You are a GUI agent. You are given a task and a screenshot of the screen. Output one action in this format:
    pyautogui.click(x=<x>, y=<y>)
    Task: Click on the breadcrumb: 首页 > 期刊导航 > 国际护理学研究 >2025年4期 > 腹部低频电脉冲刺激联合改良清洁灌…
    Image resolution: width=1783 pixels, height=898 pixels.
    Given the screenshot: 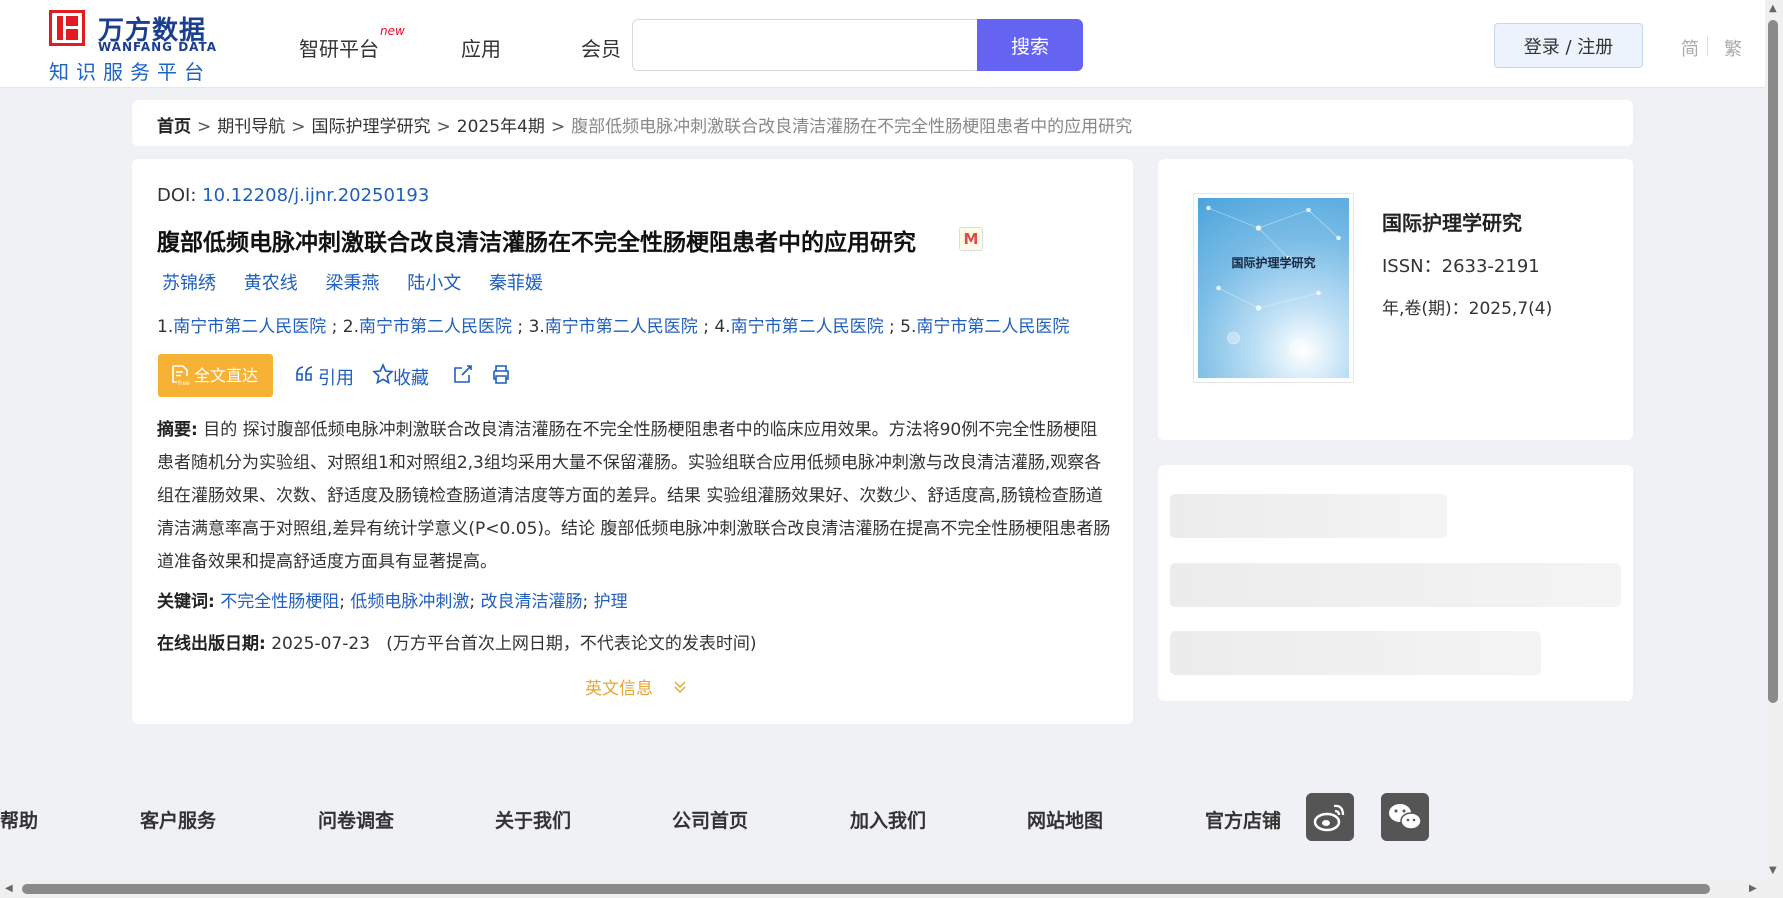 What is the action you would take?
    pyautogui.click(x=882, y=123)
    